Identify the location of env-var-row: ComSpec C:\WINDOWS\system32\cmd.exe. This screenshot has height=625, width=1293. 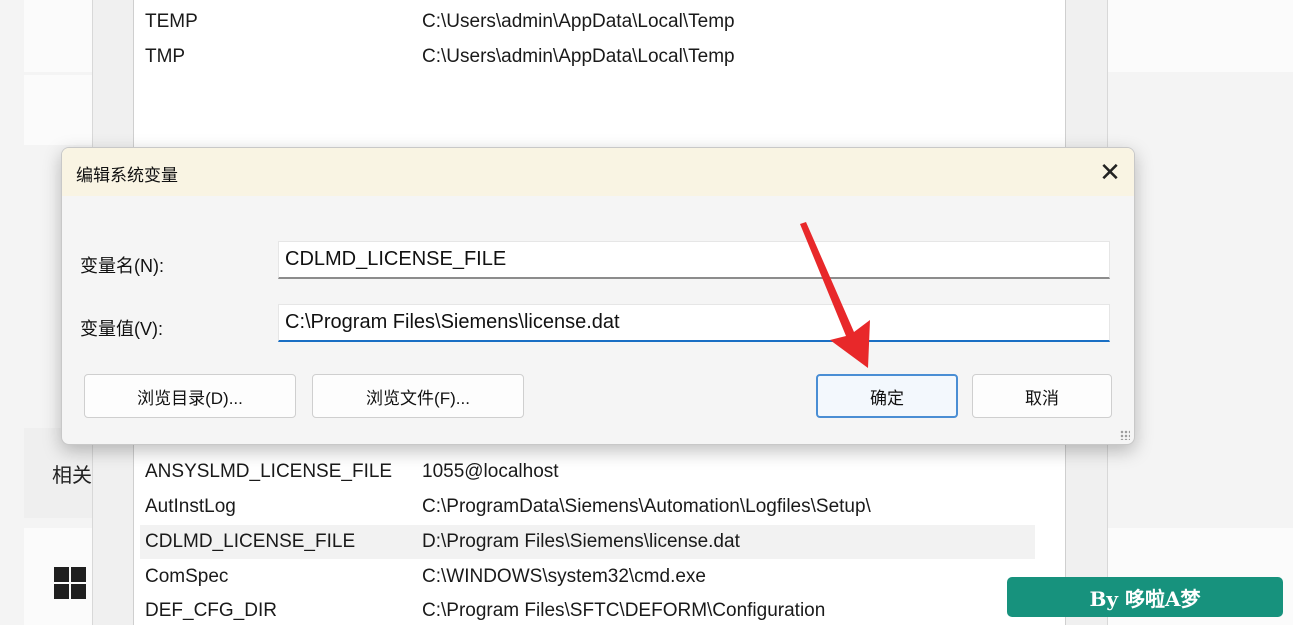
(587, 577).